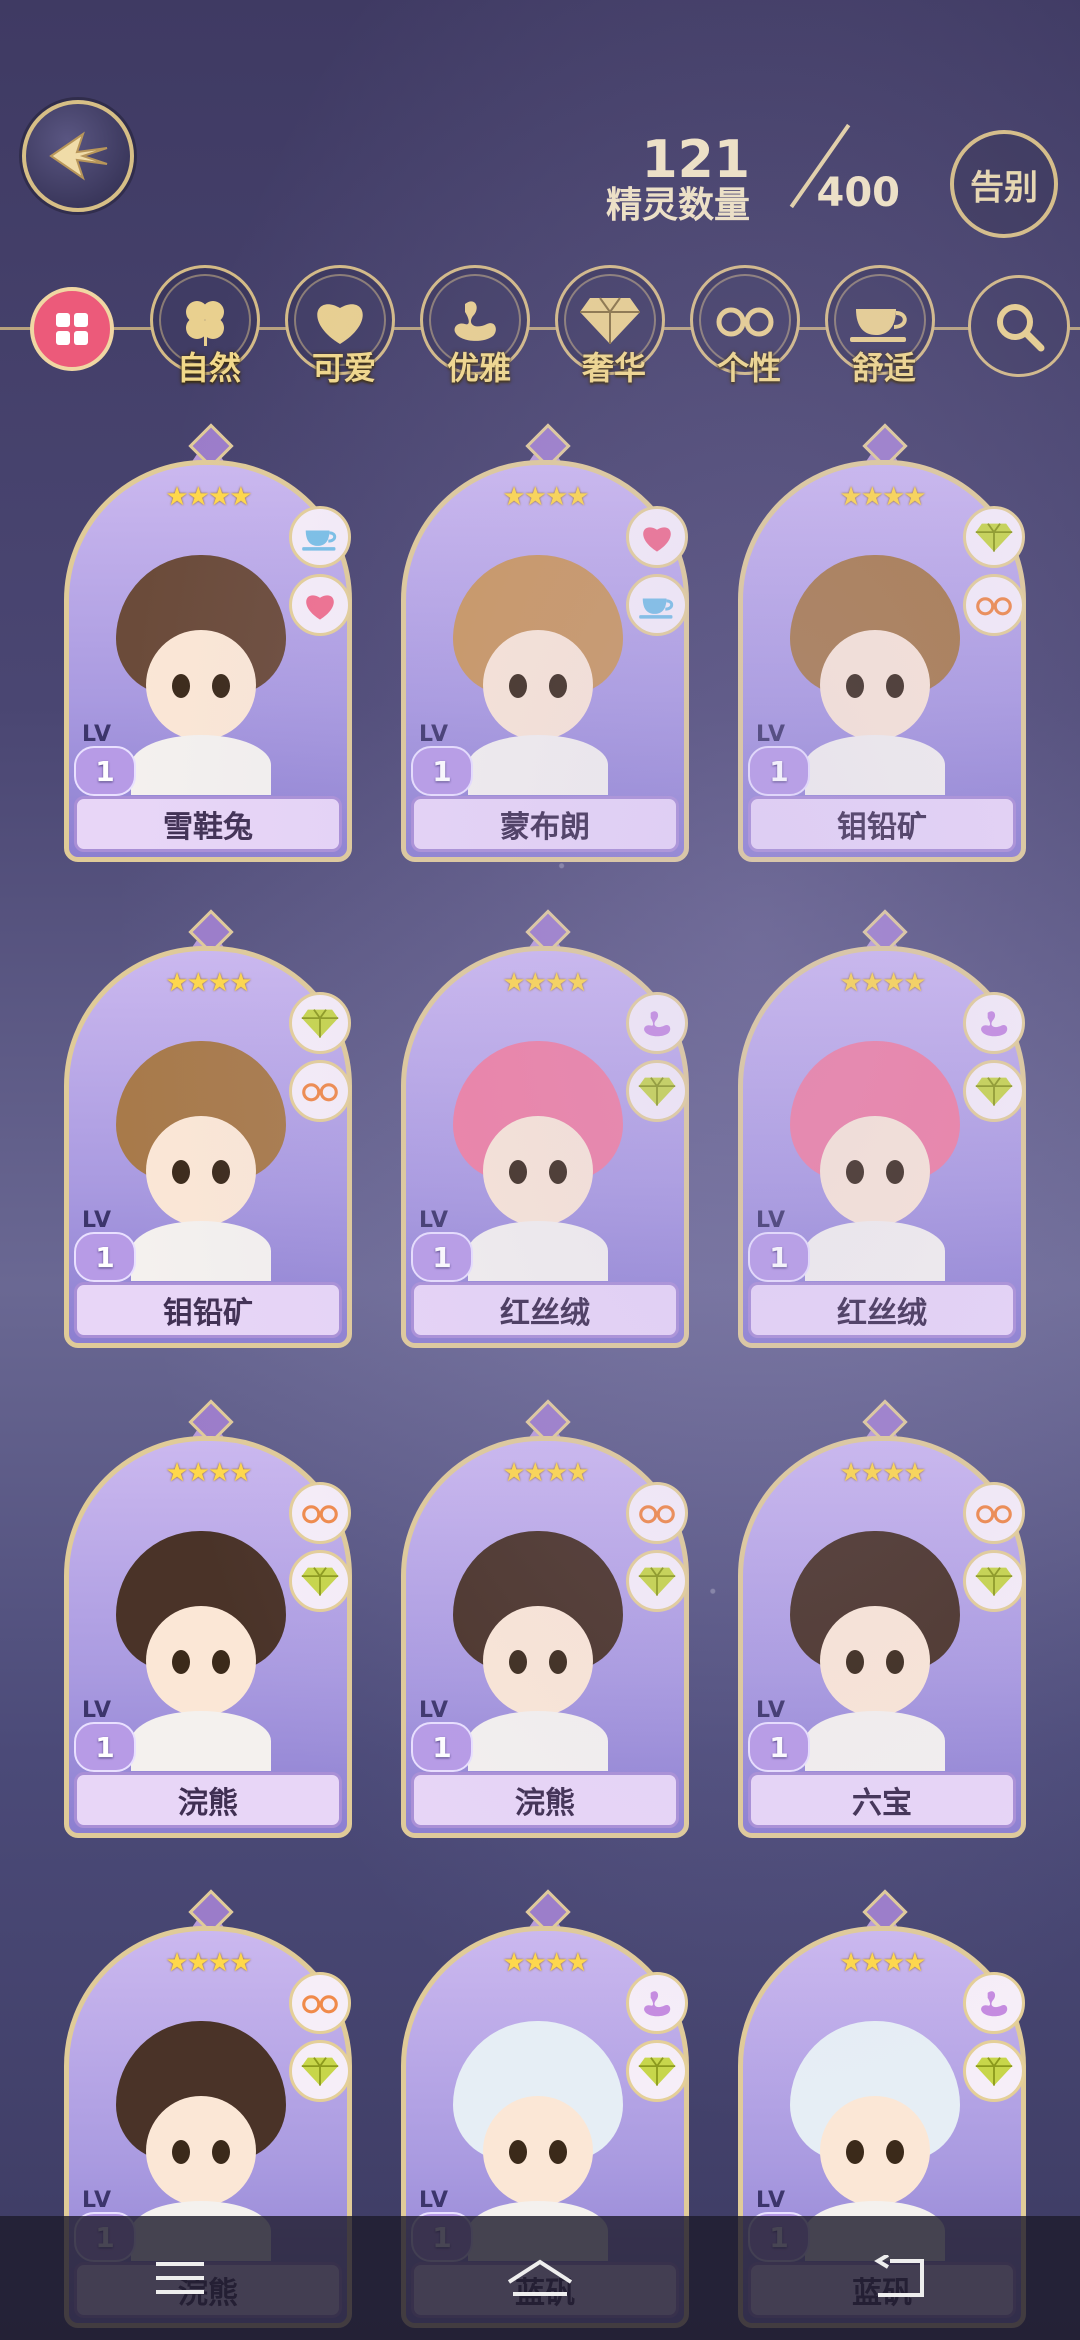  I want to click on back-button, so click(78, 156).